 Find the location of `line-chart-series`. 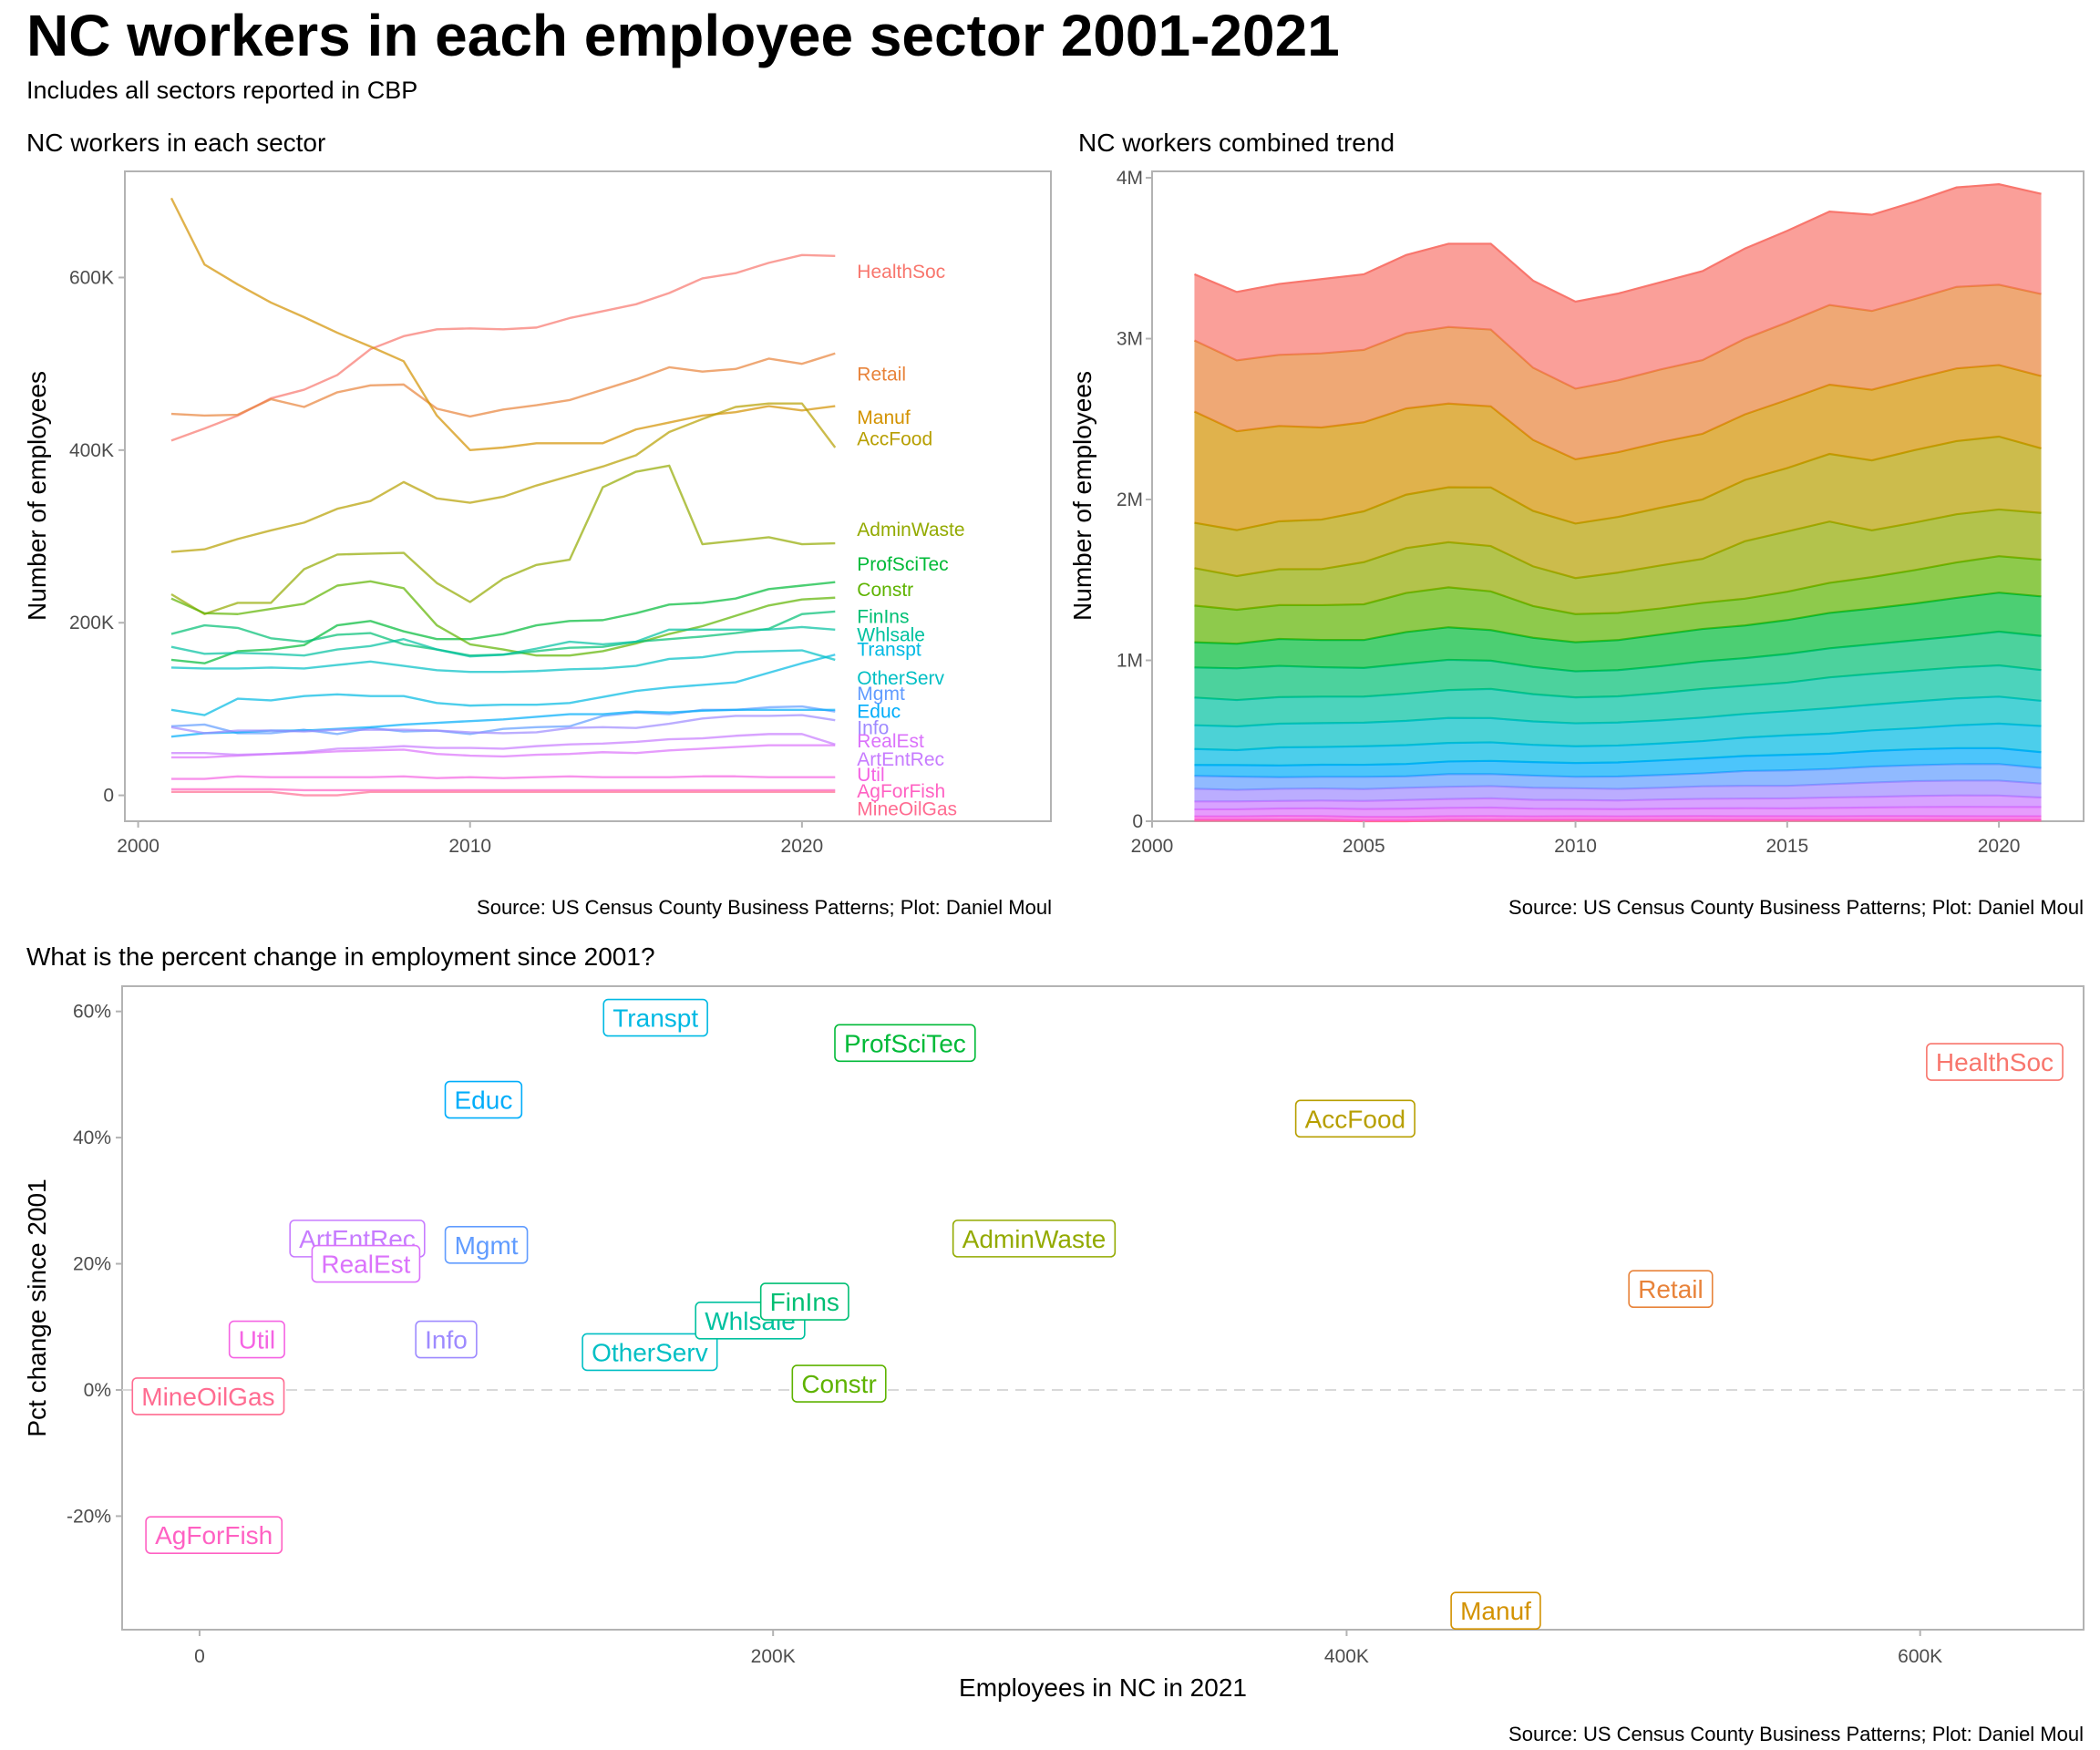

line-chart-series is located at coordinates (504, 497).